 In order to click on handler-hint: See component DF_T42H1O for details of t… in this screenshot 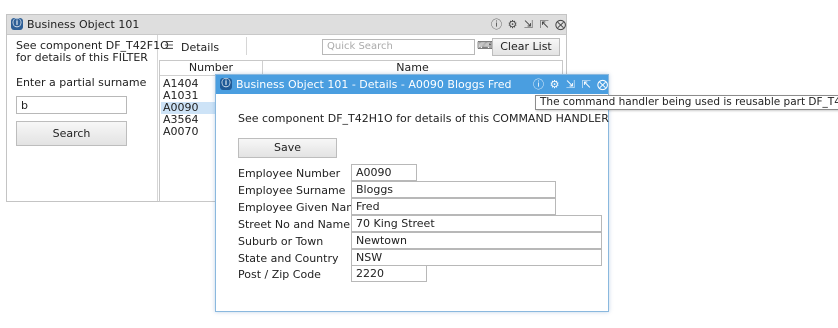, I will do `click(423, 118)`.